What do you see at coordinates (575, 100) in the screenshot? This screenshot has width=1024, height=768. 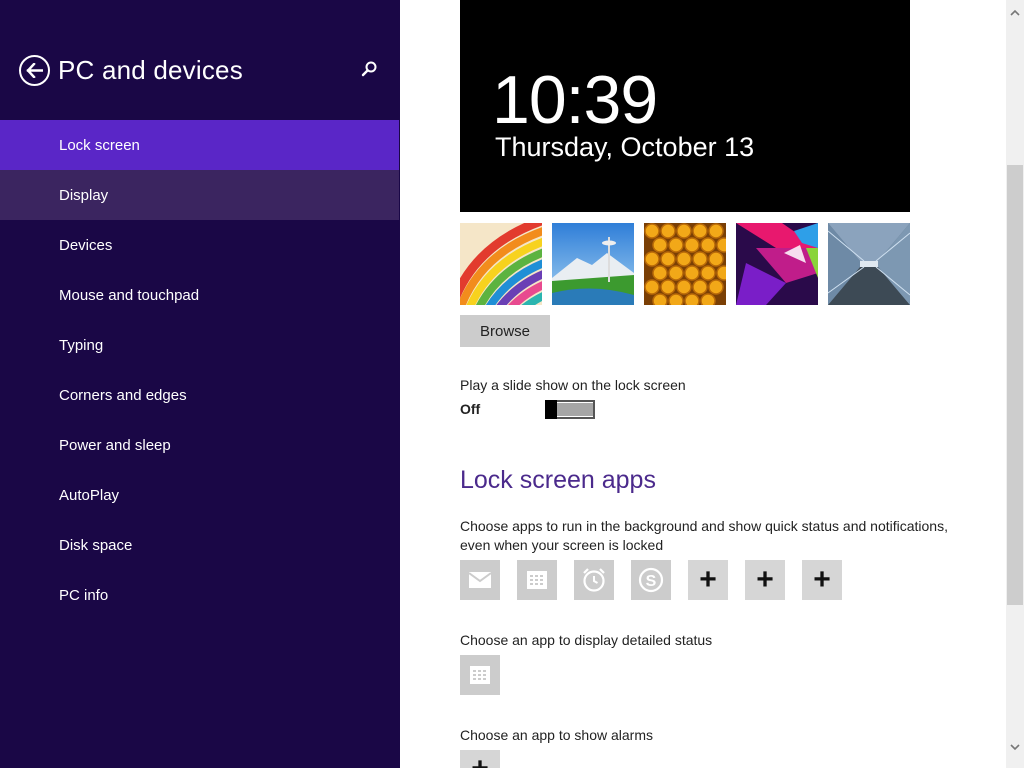 I see `preview-time: 10:39` at bounding box center [575, 100].